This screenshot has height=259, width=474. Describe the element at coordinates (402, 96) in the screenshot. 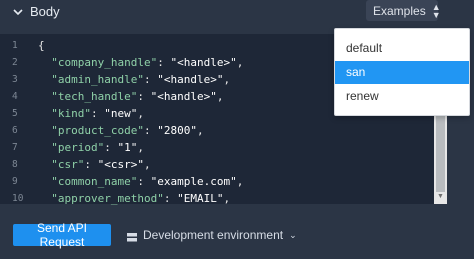

I see `dropdown-item-renew: renew` at that location.